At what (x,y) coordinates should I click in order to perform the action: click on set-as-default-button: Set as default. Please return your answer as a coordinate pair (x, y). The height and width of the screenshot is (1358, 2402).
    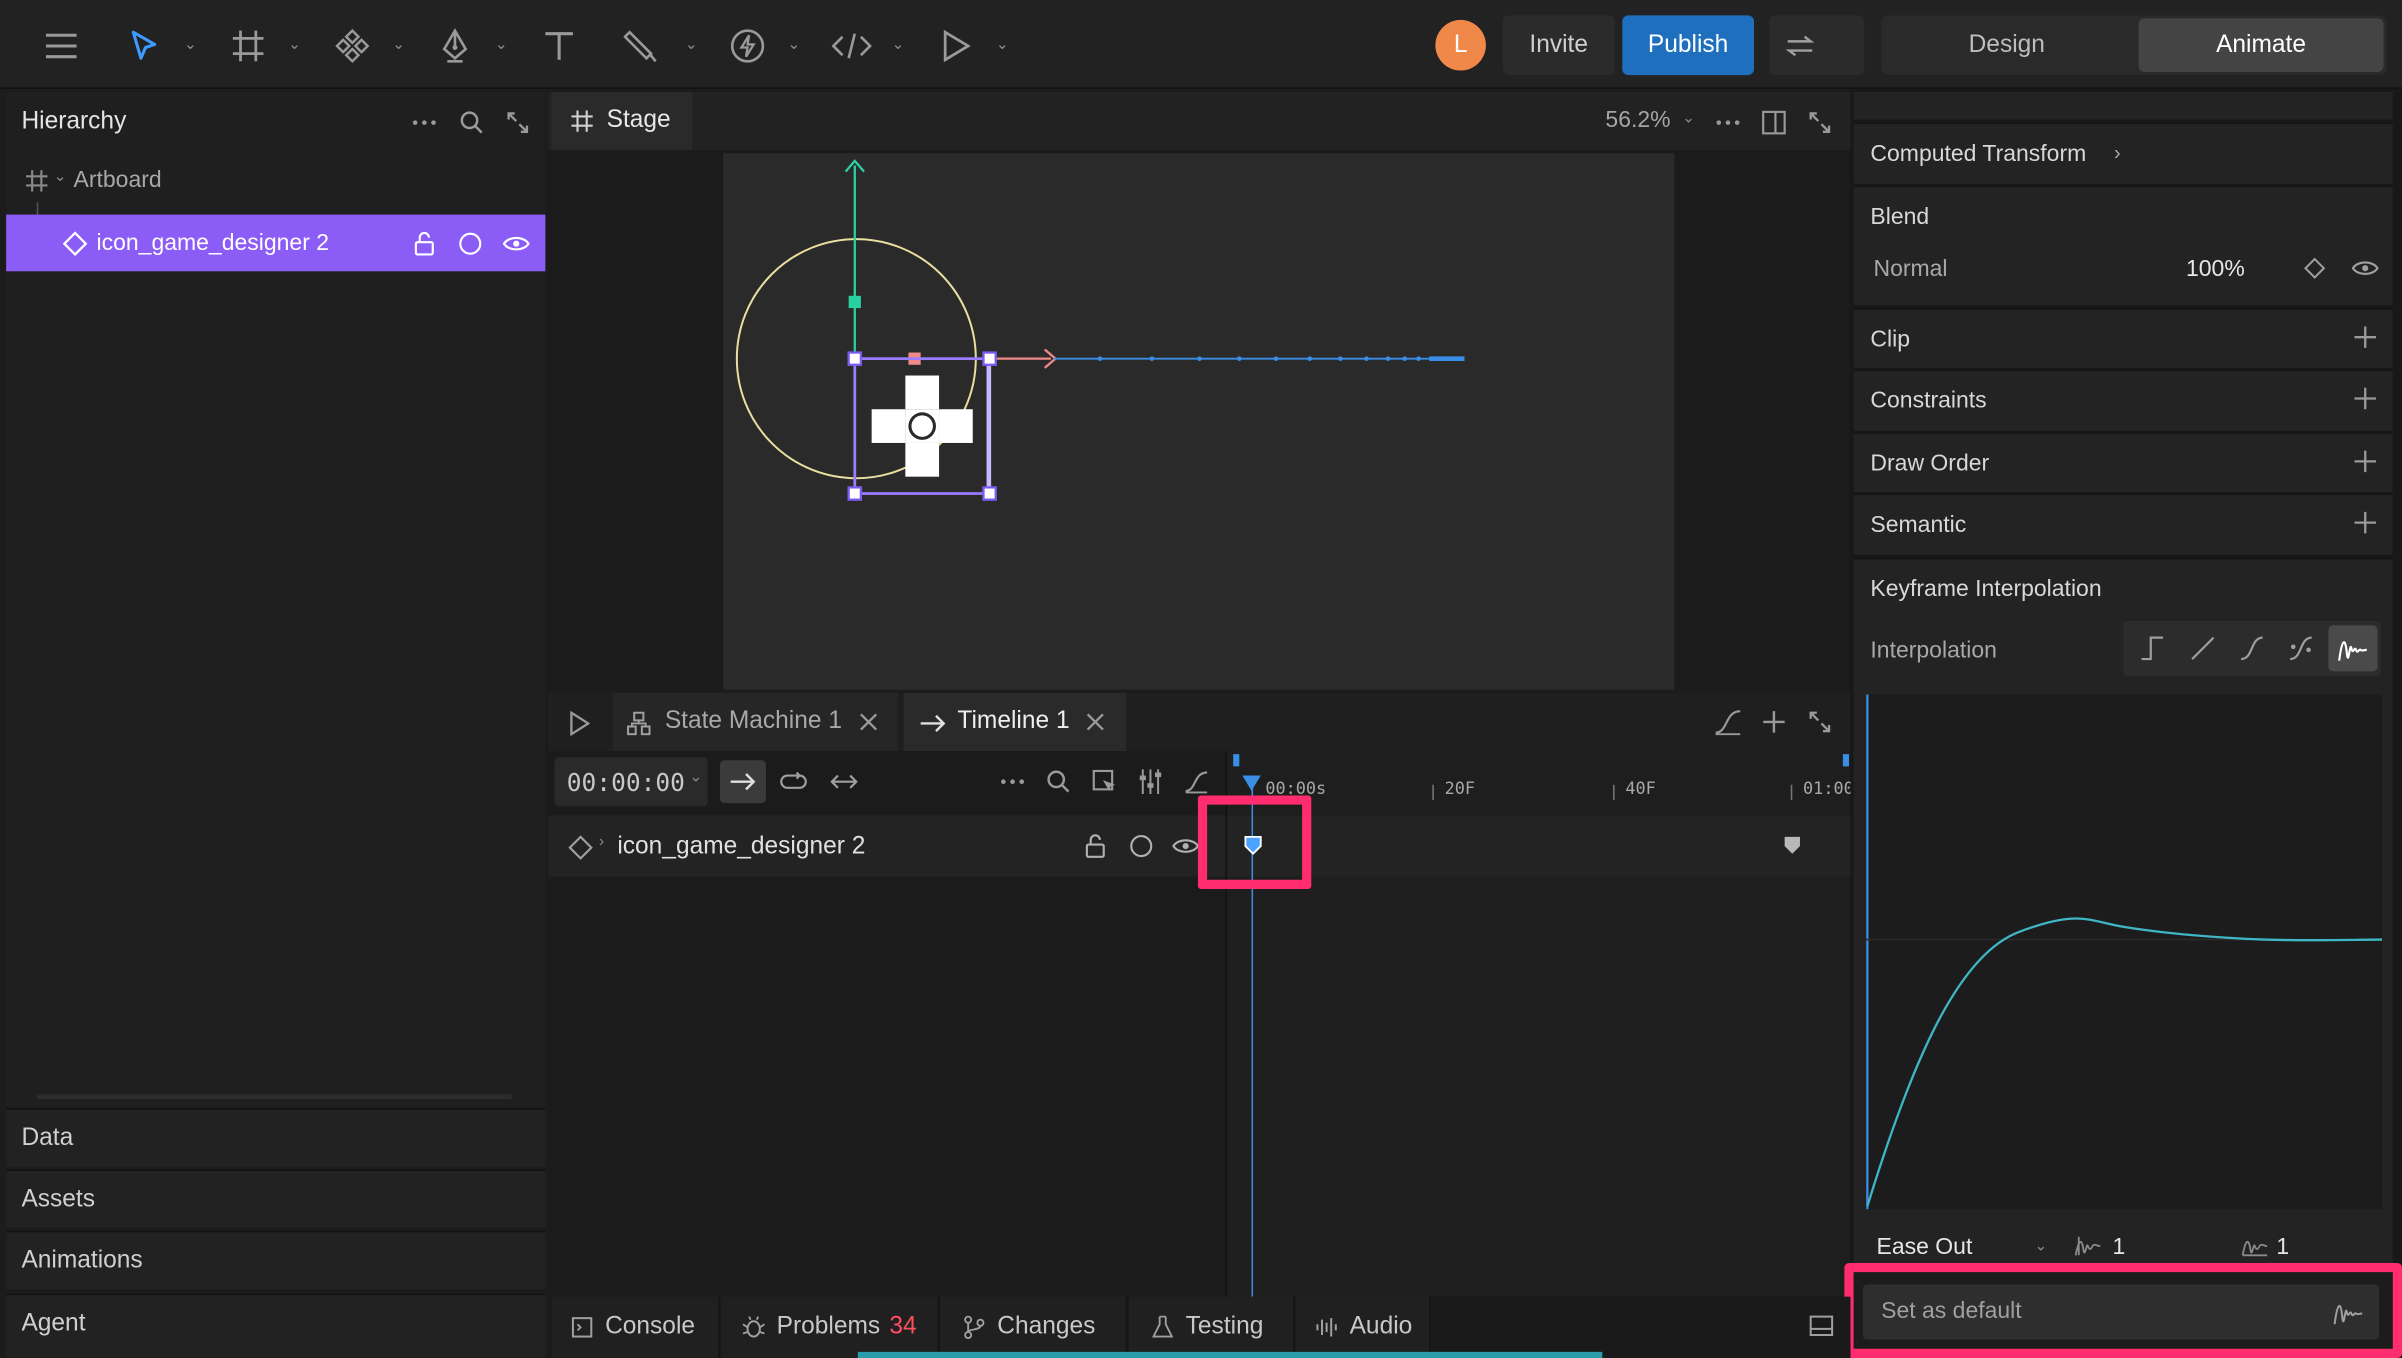
    Looking at the image, I should click on (2121, 1312).